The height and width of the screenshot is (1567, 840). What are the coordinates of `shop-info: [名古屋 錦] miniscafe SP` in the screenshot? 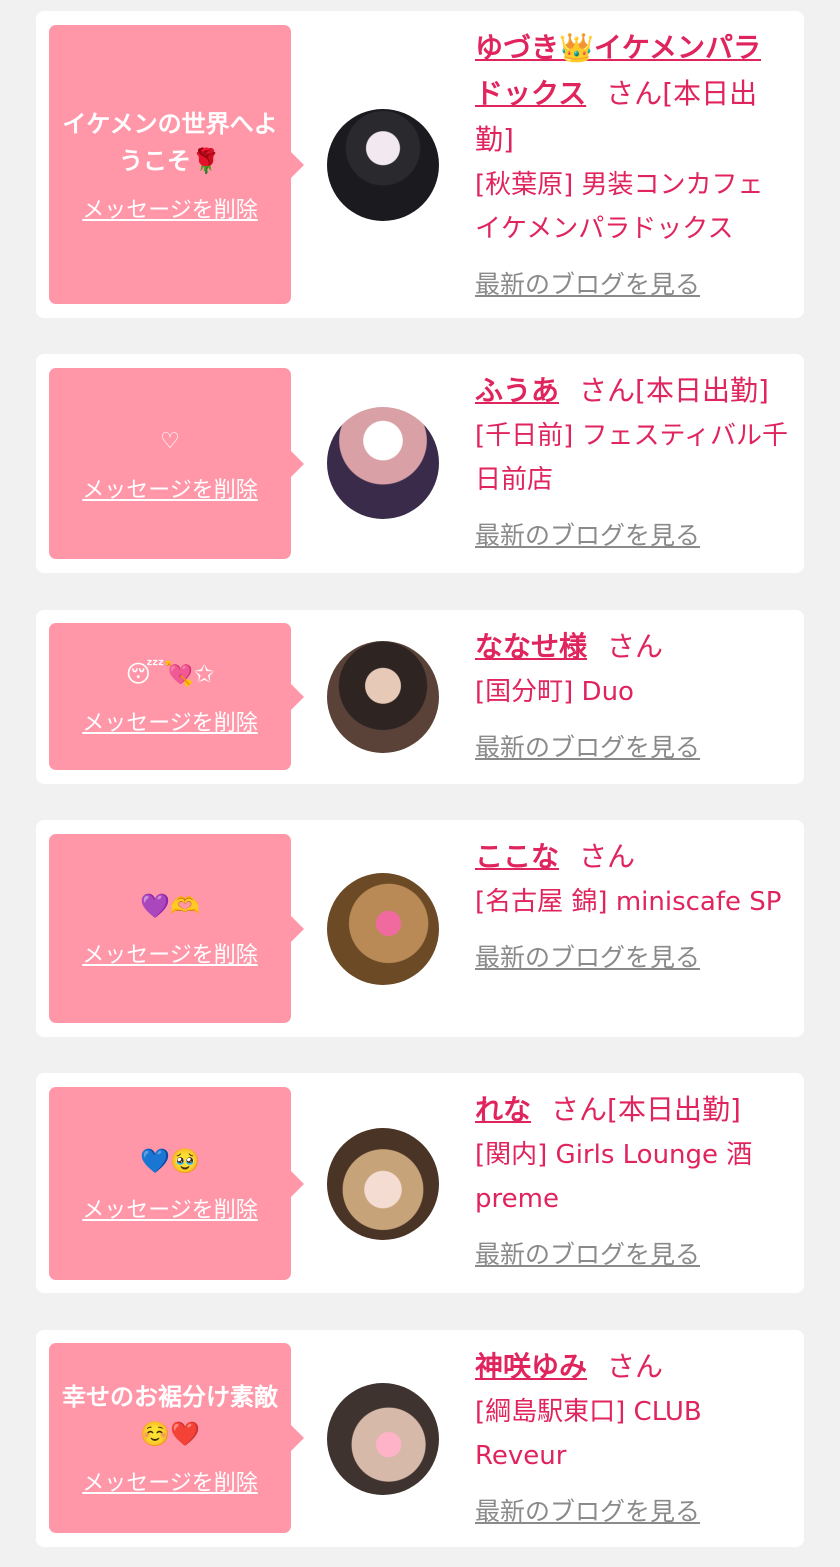 It's located at (628, 902).